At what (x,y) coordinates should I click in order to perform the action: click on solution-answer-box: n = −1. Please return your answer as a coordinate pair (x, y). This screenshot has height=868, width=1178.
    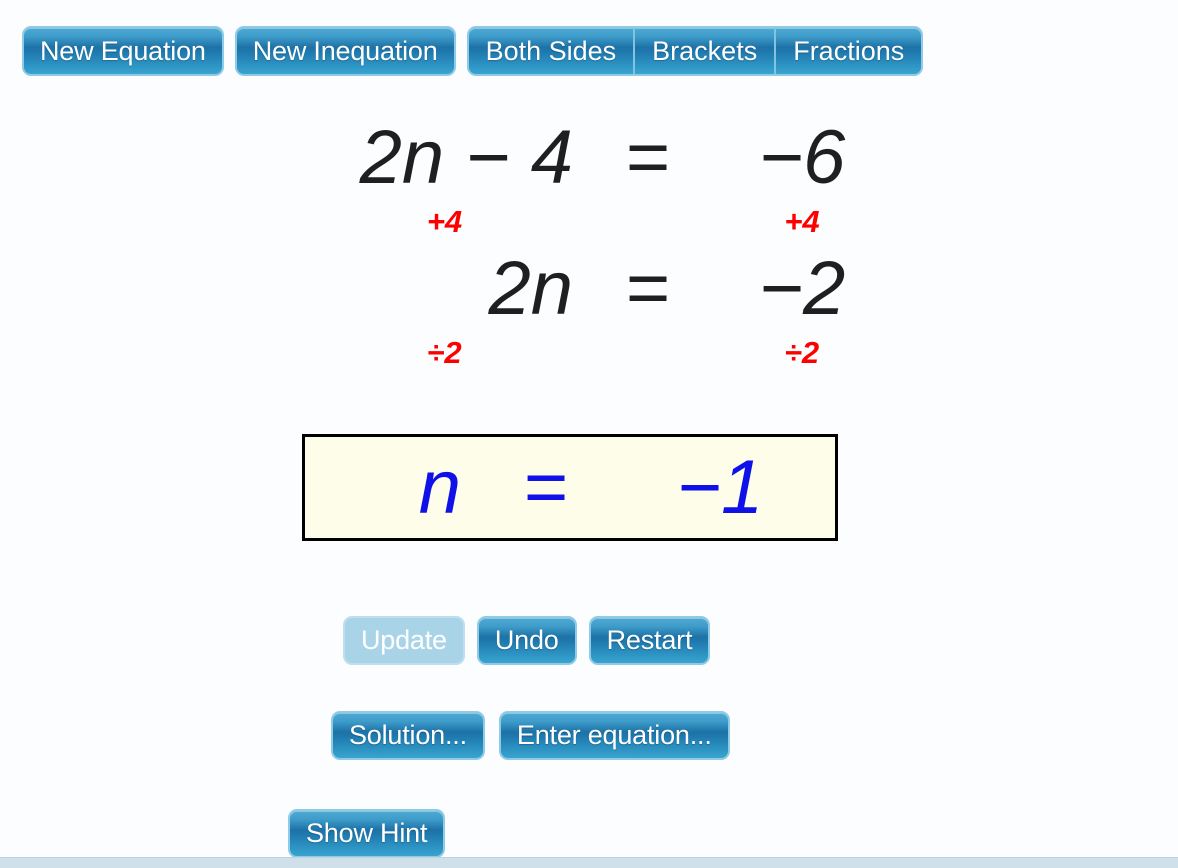
    Looking at the image, I should click on (570, 487).